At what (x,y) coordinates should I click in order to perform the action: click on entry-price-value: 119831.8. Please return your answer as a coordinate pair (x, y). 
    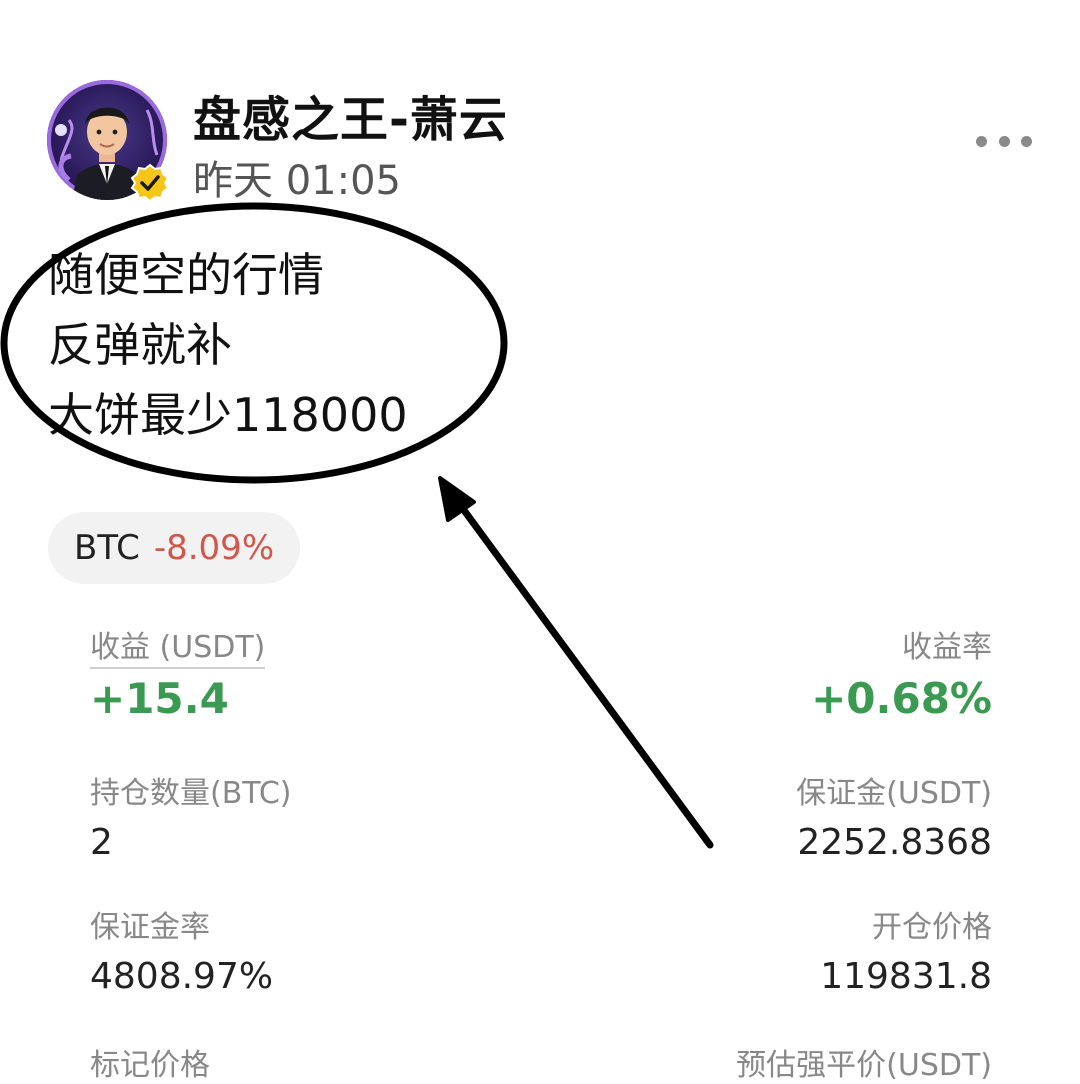
    Looking at the image, I should click on (906, 976).